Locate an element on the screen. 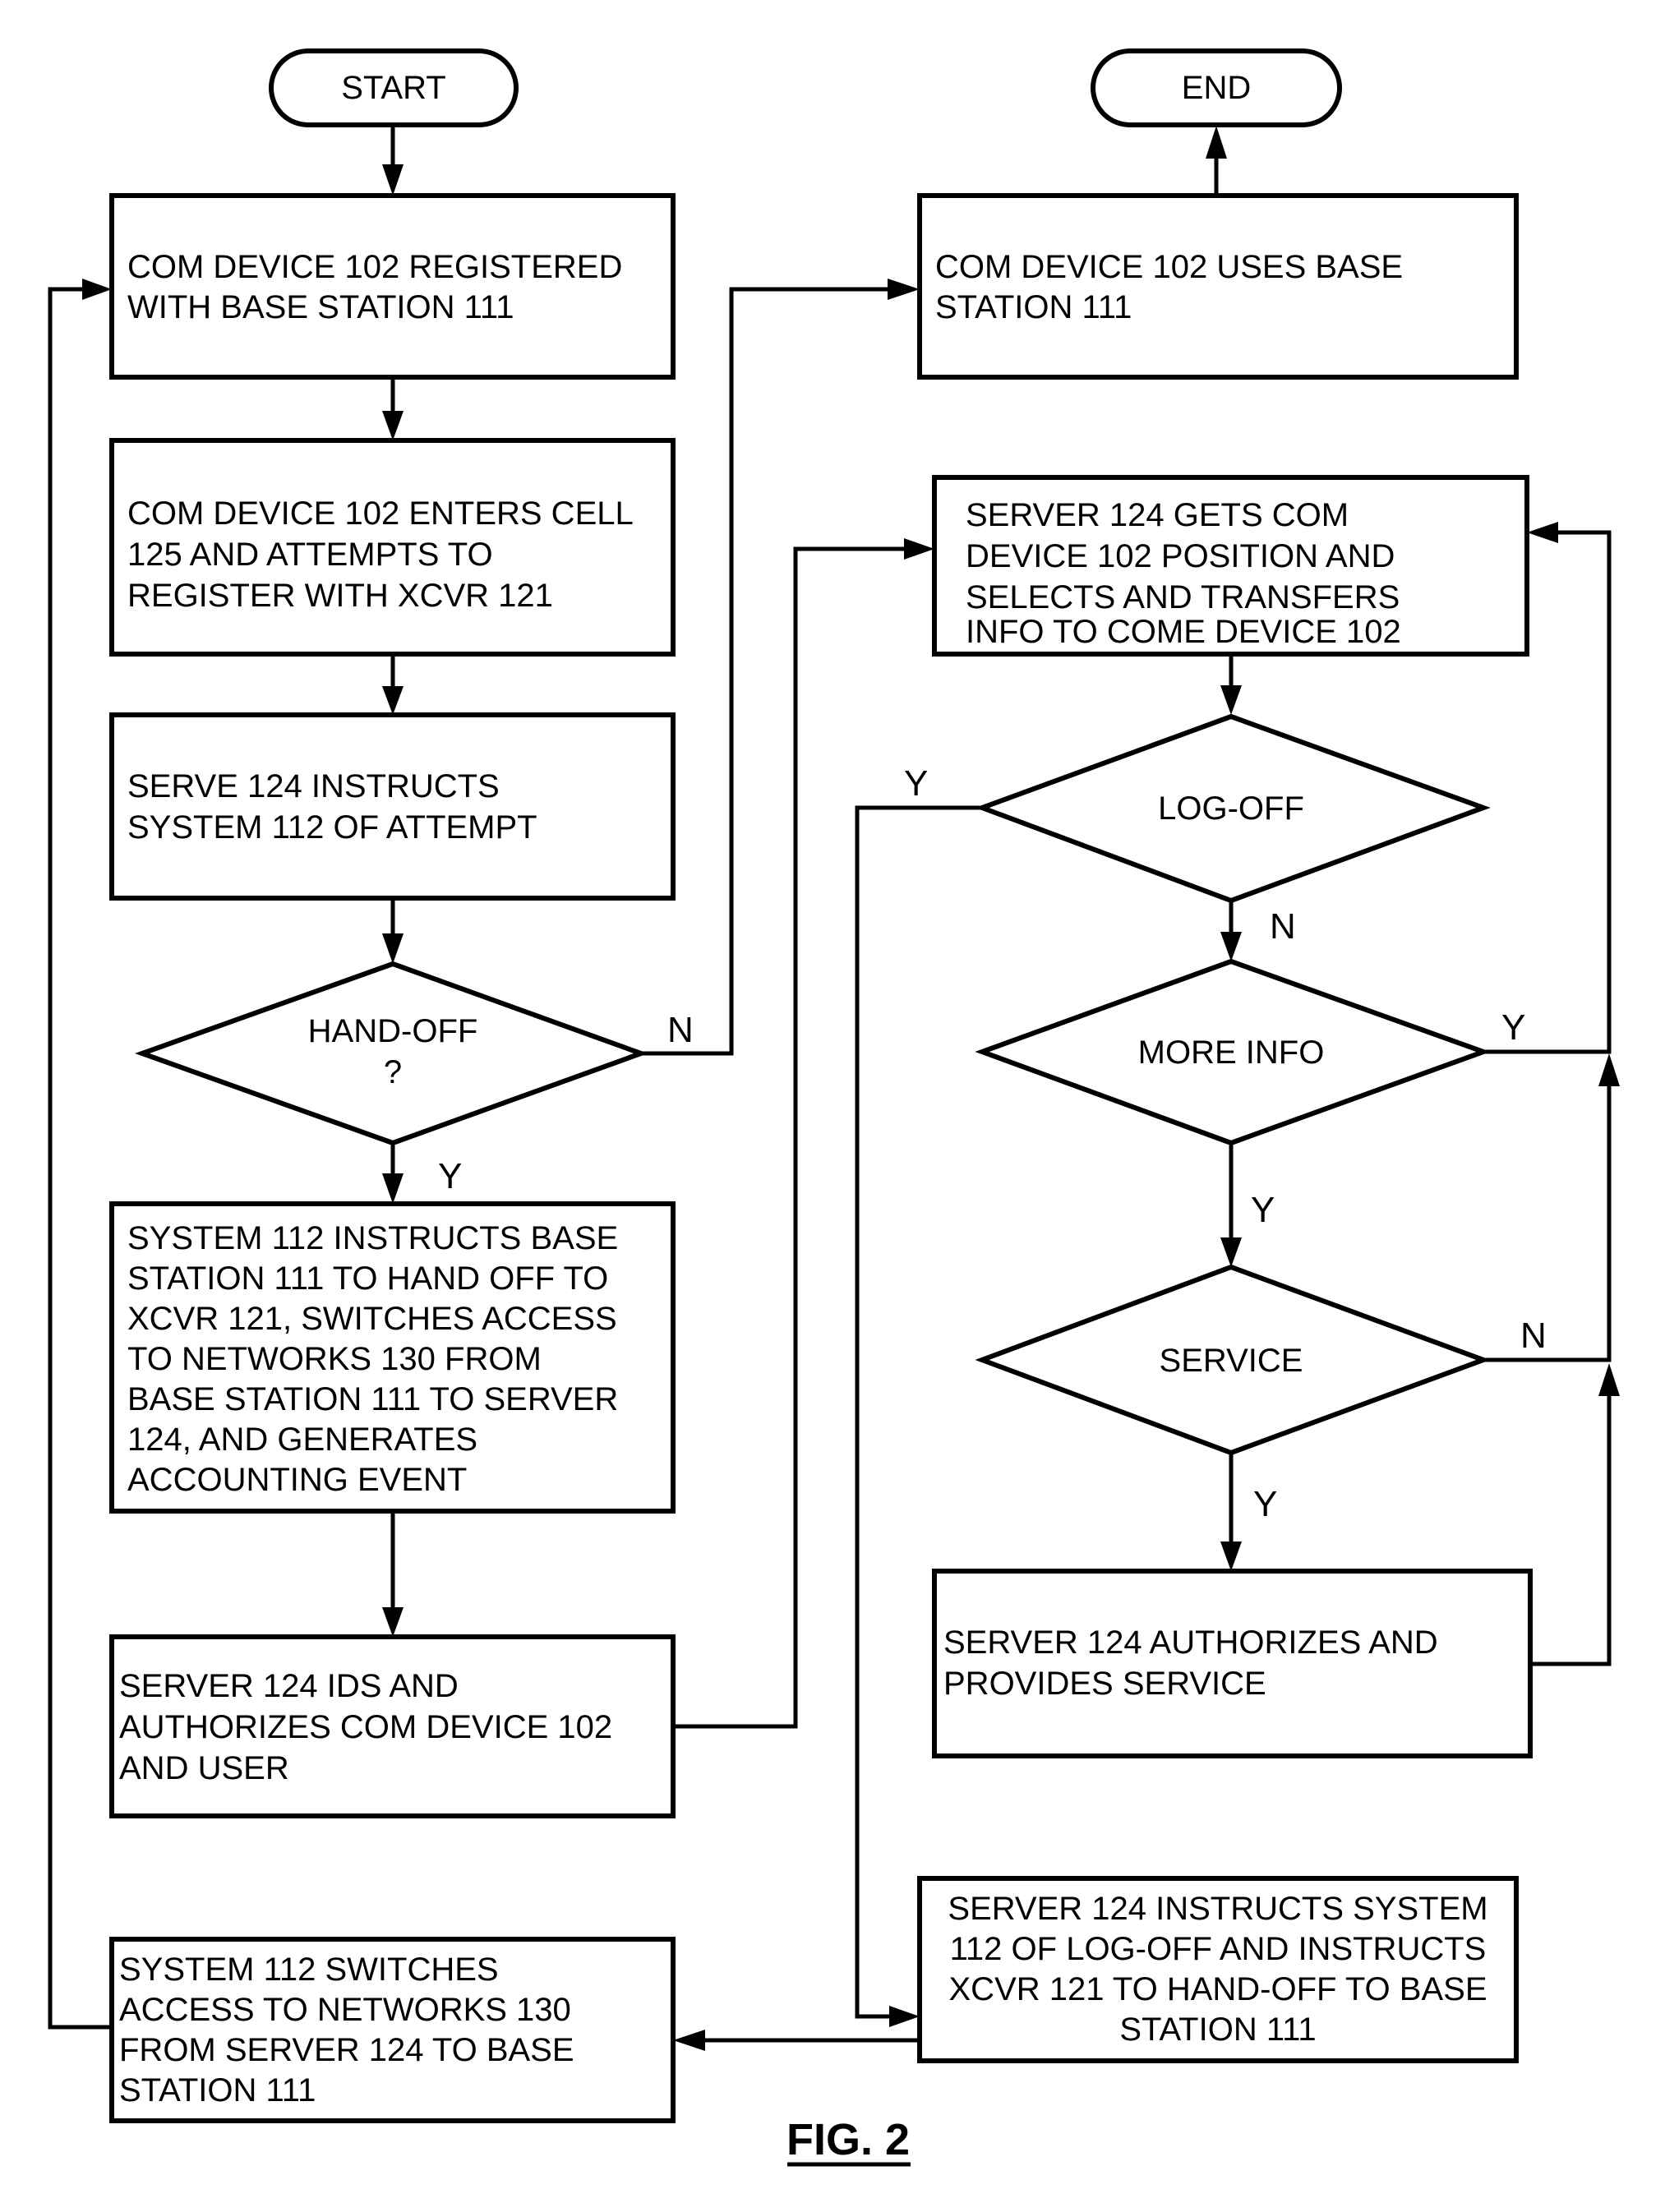  step-text-line: AND USER is located at coordinates (204, 1768).